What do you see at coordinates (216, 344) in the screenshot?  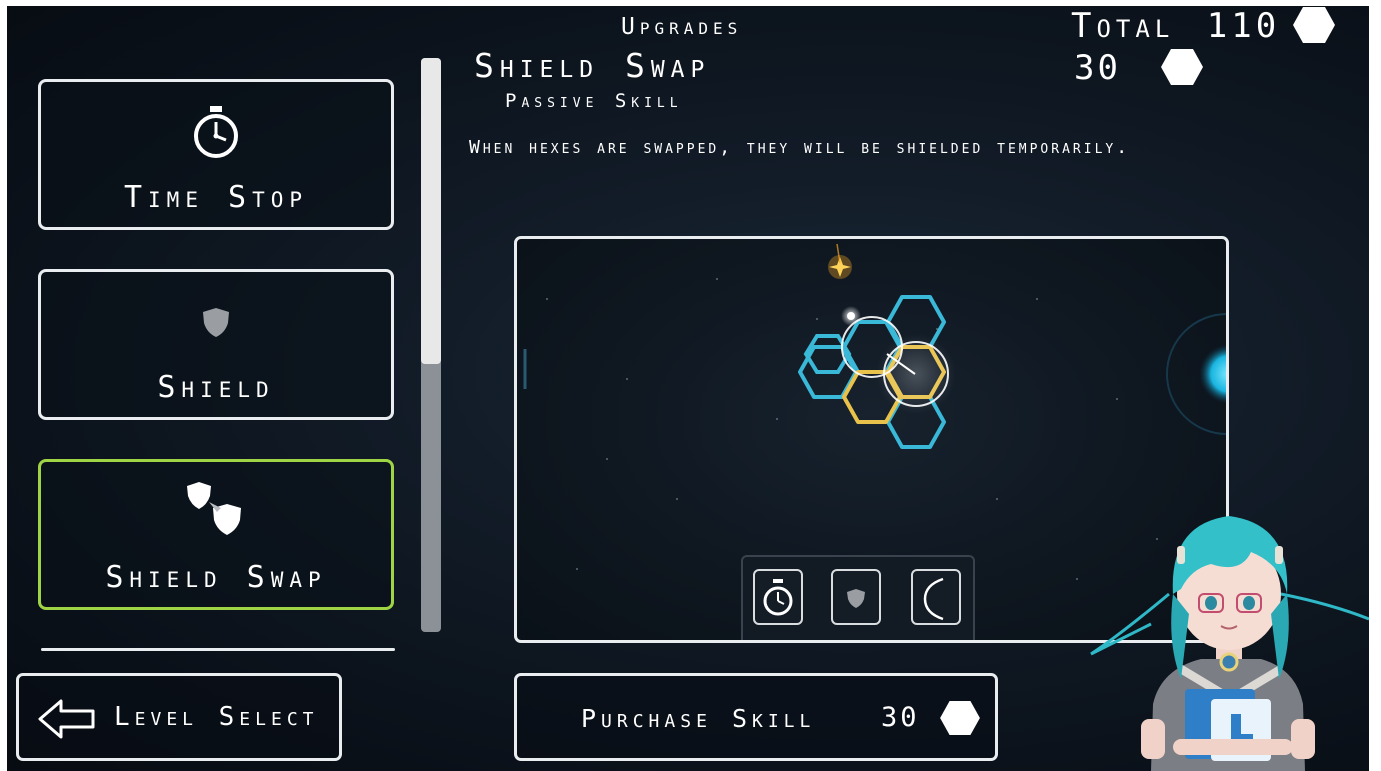 I see `skill-card-shield: Shield` at bounding box center [216, 344].